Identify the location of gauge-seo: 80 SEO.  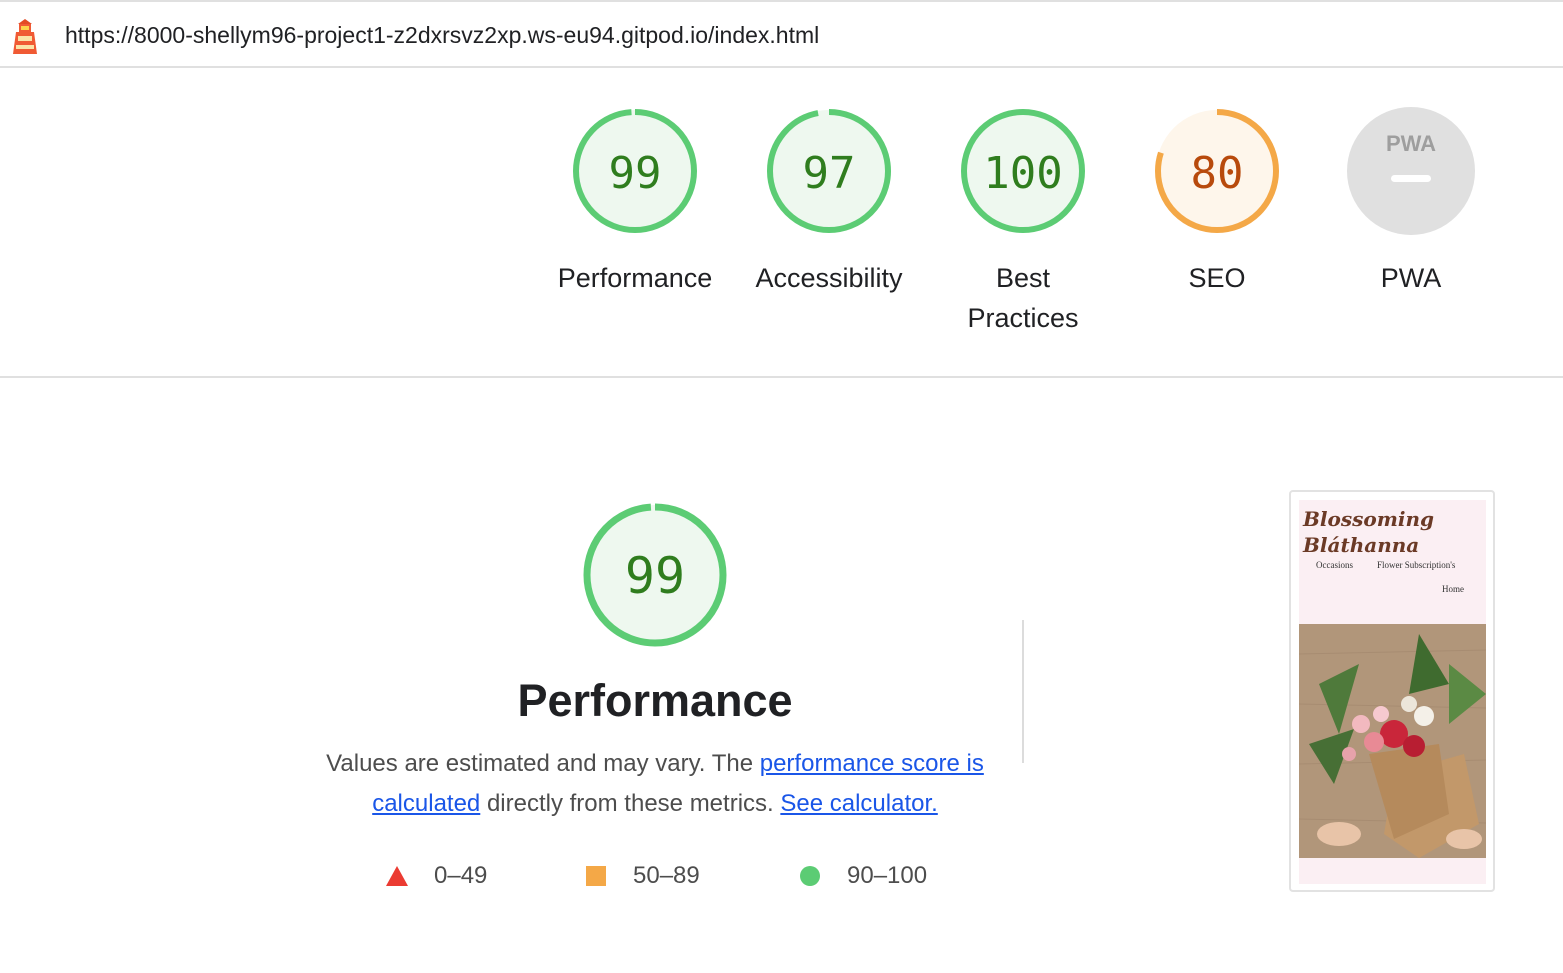
(1217, 202).